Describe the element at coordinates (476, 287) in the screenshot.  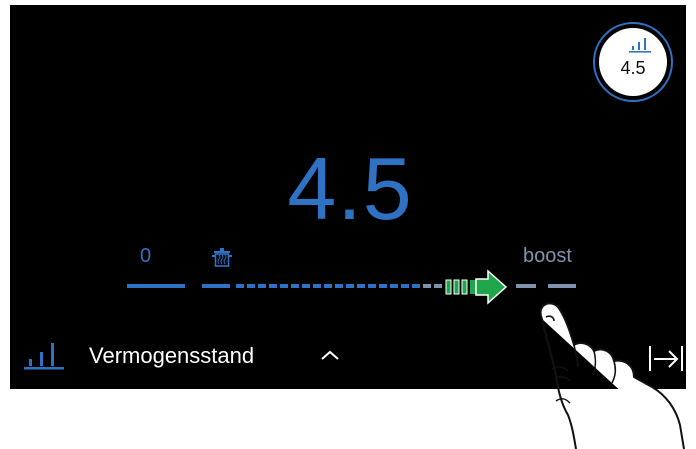
I see `slider-arrow-icon` at that location.